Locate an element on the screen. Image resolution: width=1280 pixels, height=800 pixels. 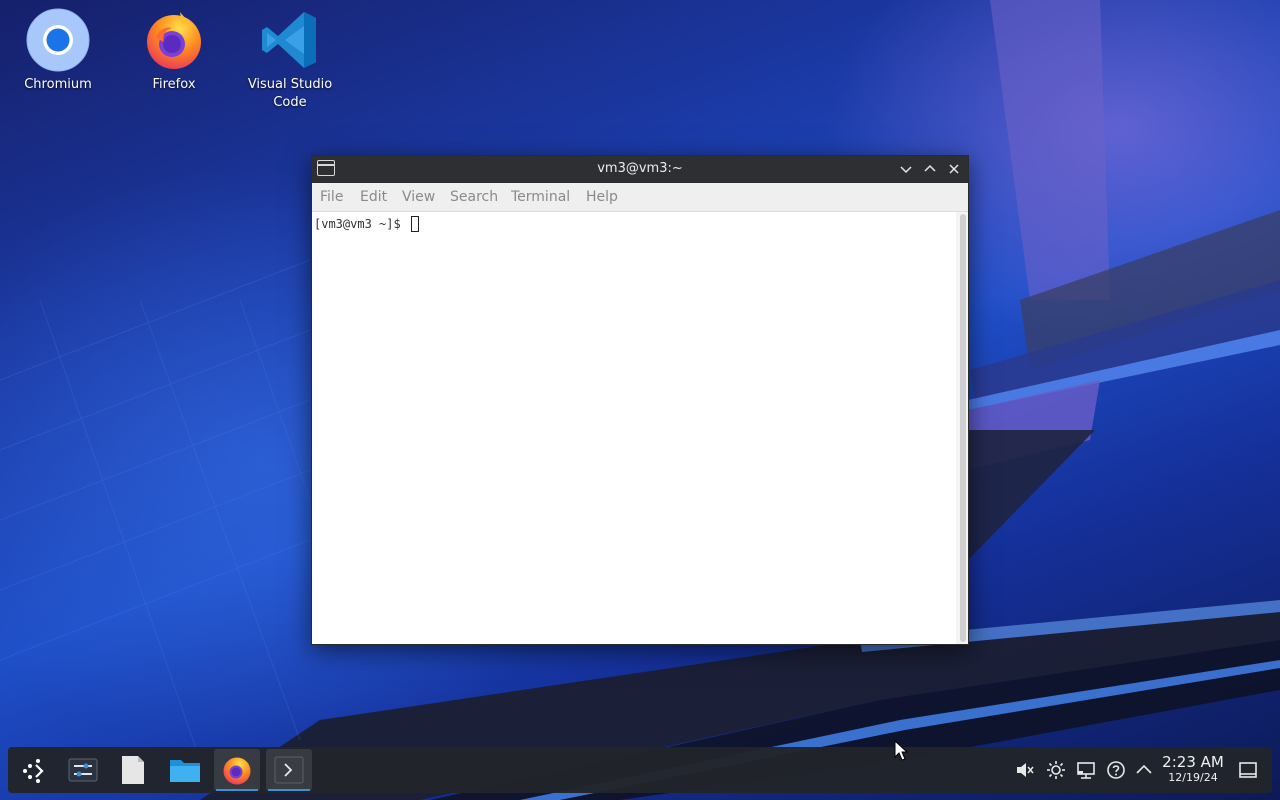
menu-edit: Edit is located at coordinates (373, 197).